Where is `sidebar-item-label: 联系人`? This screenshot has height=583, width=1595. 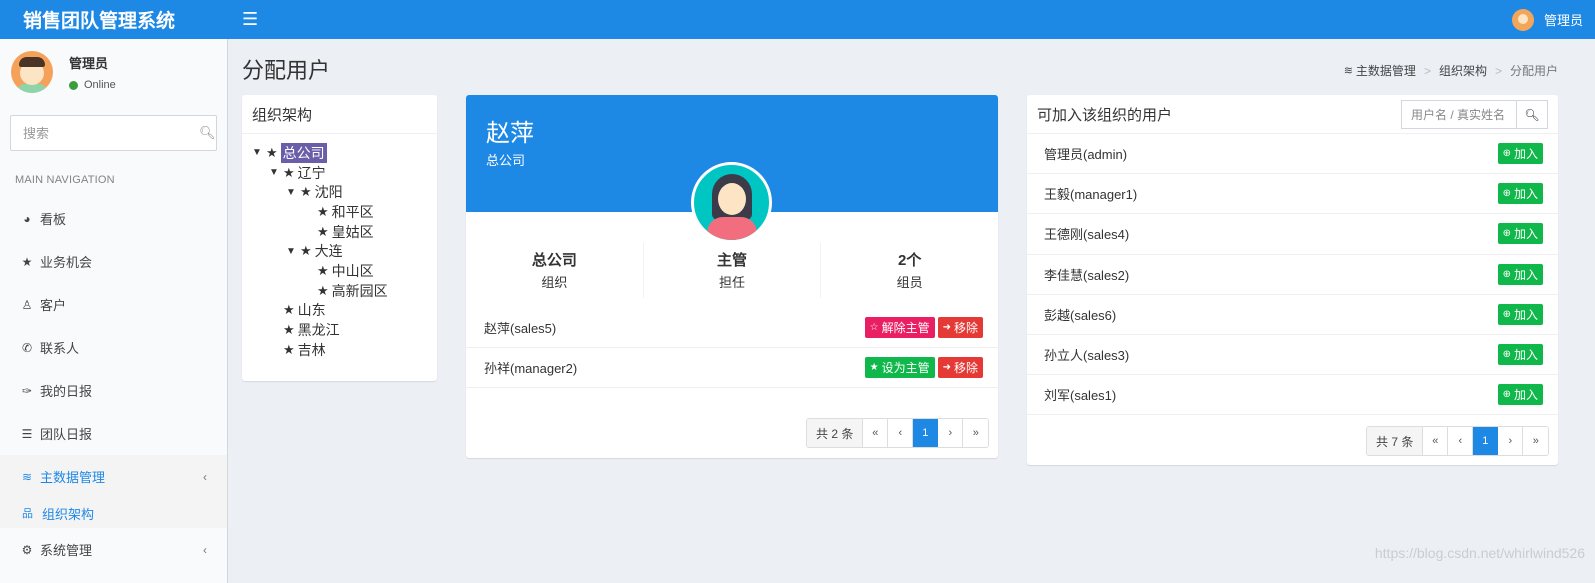
sidebar-item-label: 联系人 is located at coordinates (60, 348).